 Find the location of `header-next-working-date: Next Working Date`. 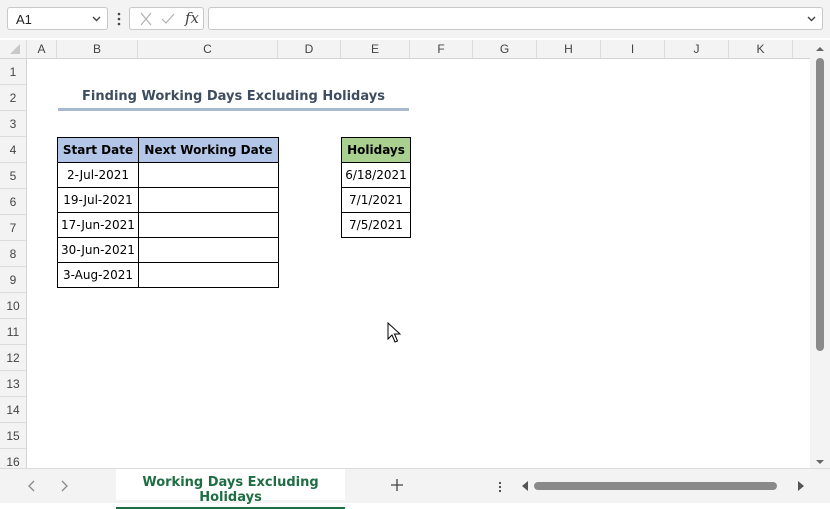

header-next-working-date: Next Working Date is located at coordinates (208, 150).